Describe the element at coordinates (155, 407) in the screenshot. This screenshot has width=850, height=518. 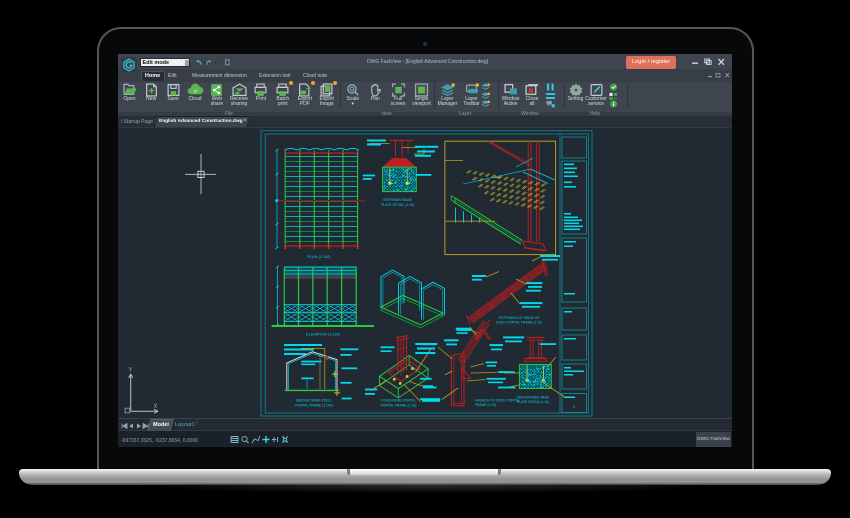
I see `svg-text: X` at that location.